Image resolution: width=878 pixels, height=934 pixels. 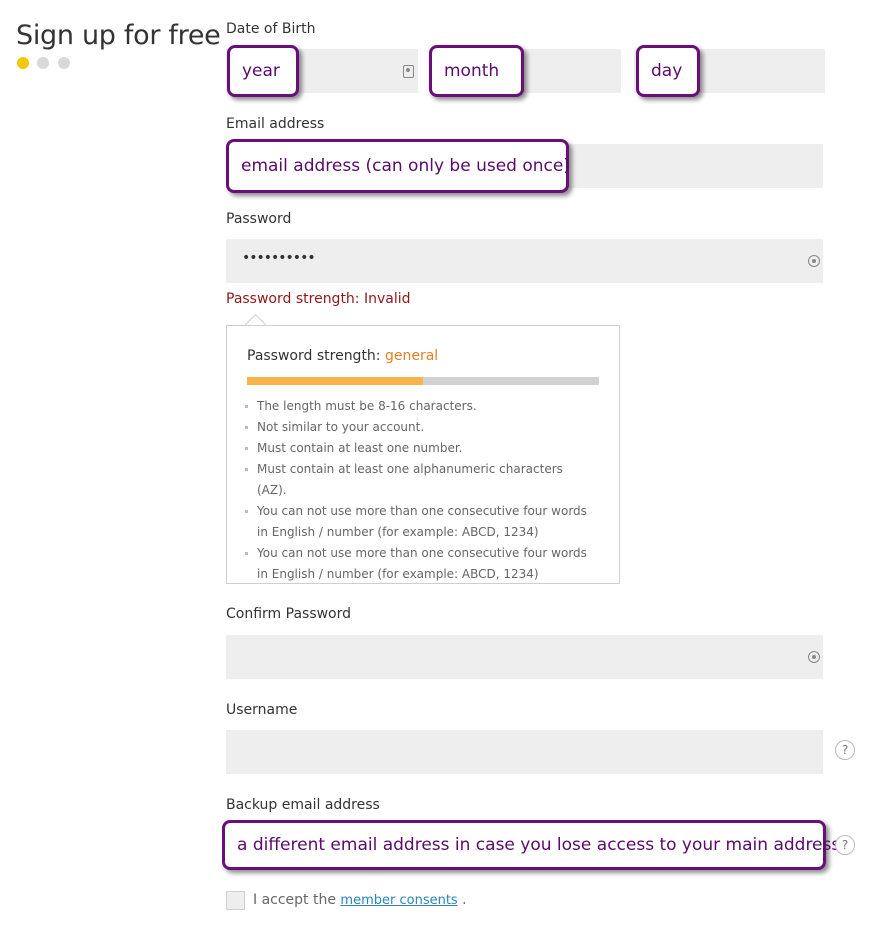 I want to click on confirm-password-label: Confirm Password, so click(x=289, y=614).